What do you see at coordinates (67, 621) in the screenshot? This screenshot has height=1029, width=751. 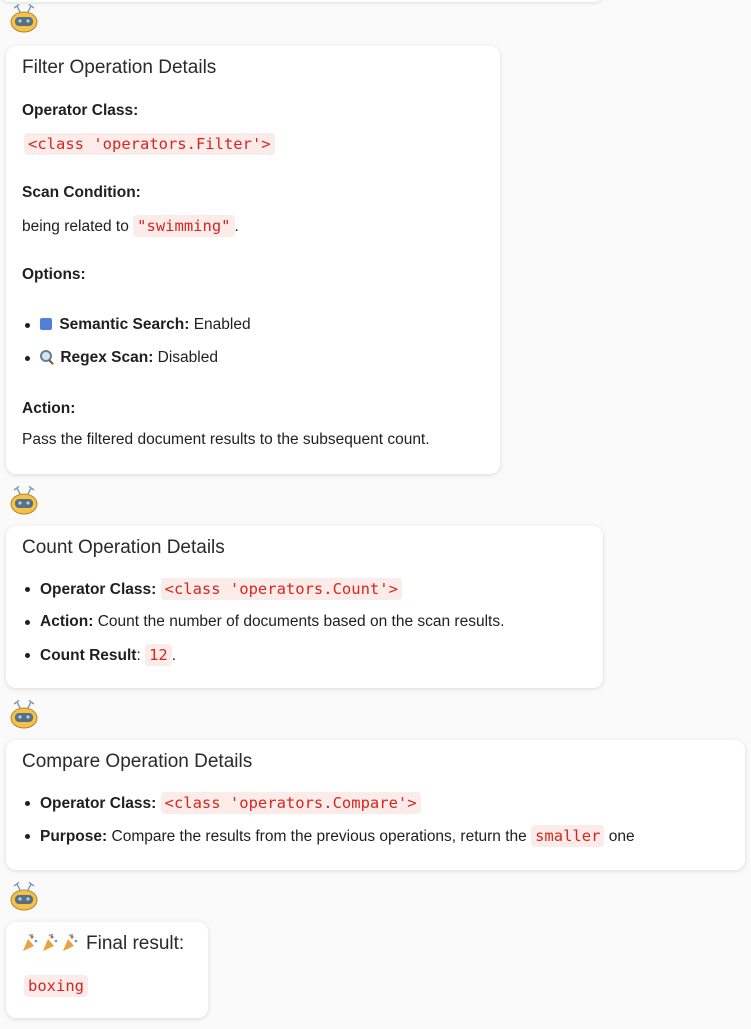 I see `action-label: Action:` at bounding box center [67, 621].